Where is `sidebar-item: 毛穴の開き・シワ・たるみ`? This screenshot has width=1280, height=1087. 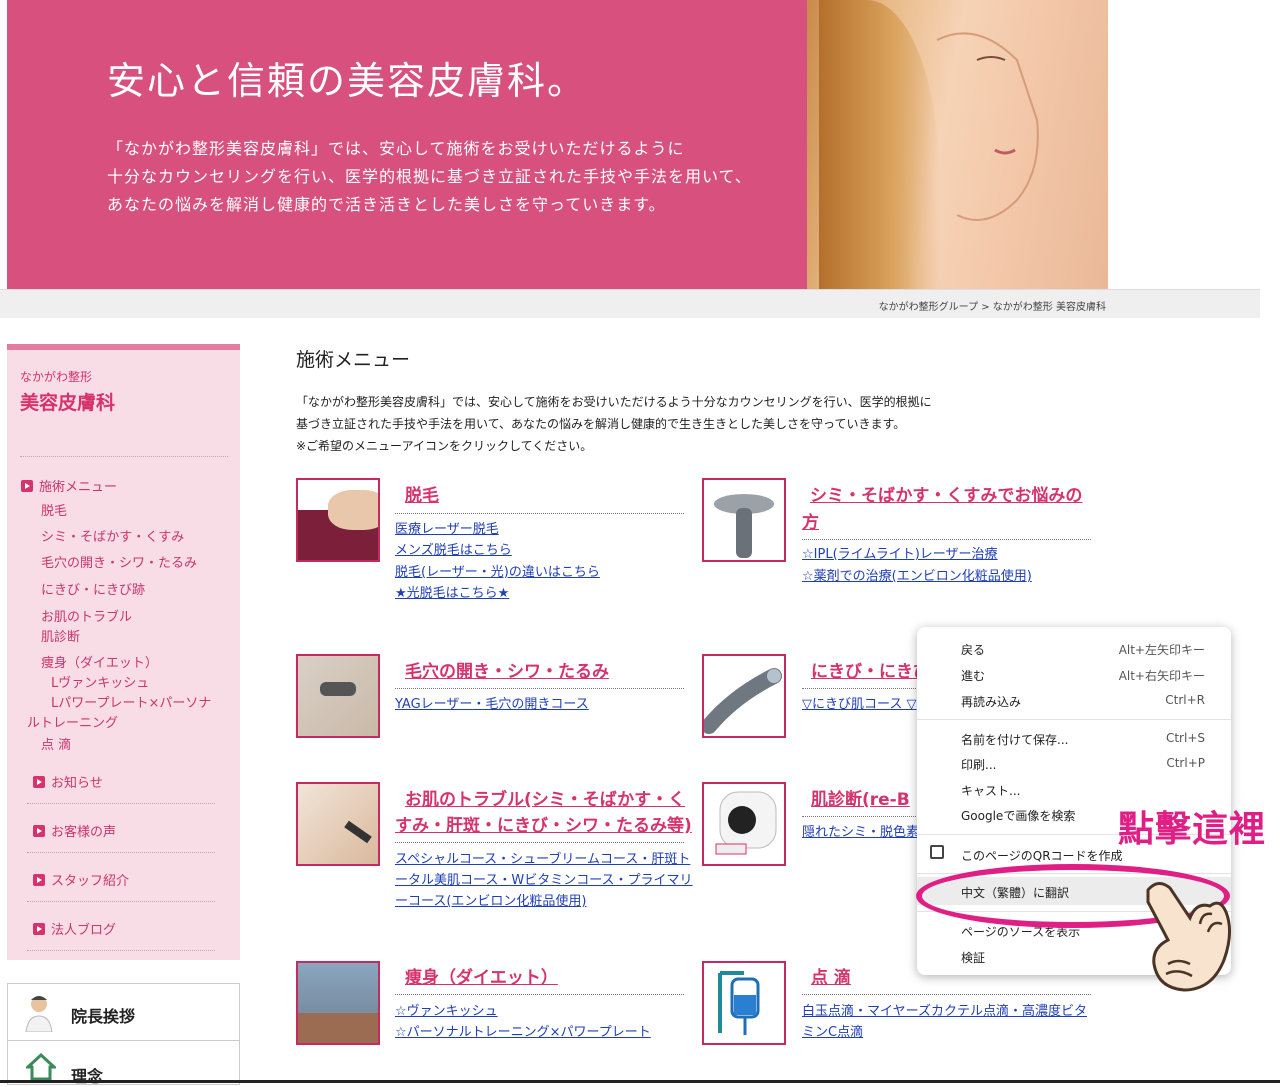
sidebar-item: 毛穴の開き・シワ・たるみ is located at coordinates (119, 564).